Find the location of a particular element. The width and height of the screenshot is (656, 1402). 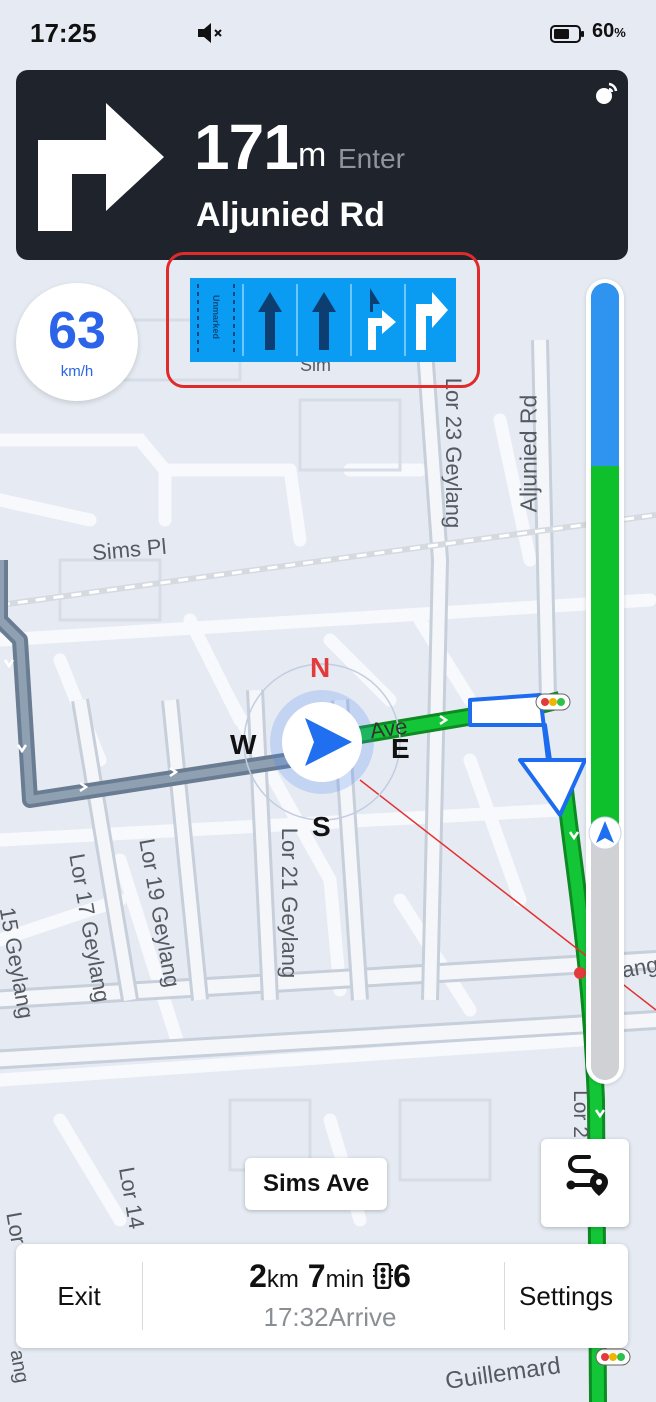

traffic-light-count: 6 is located at coordinates (402, 1276).